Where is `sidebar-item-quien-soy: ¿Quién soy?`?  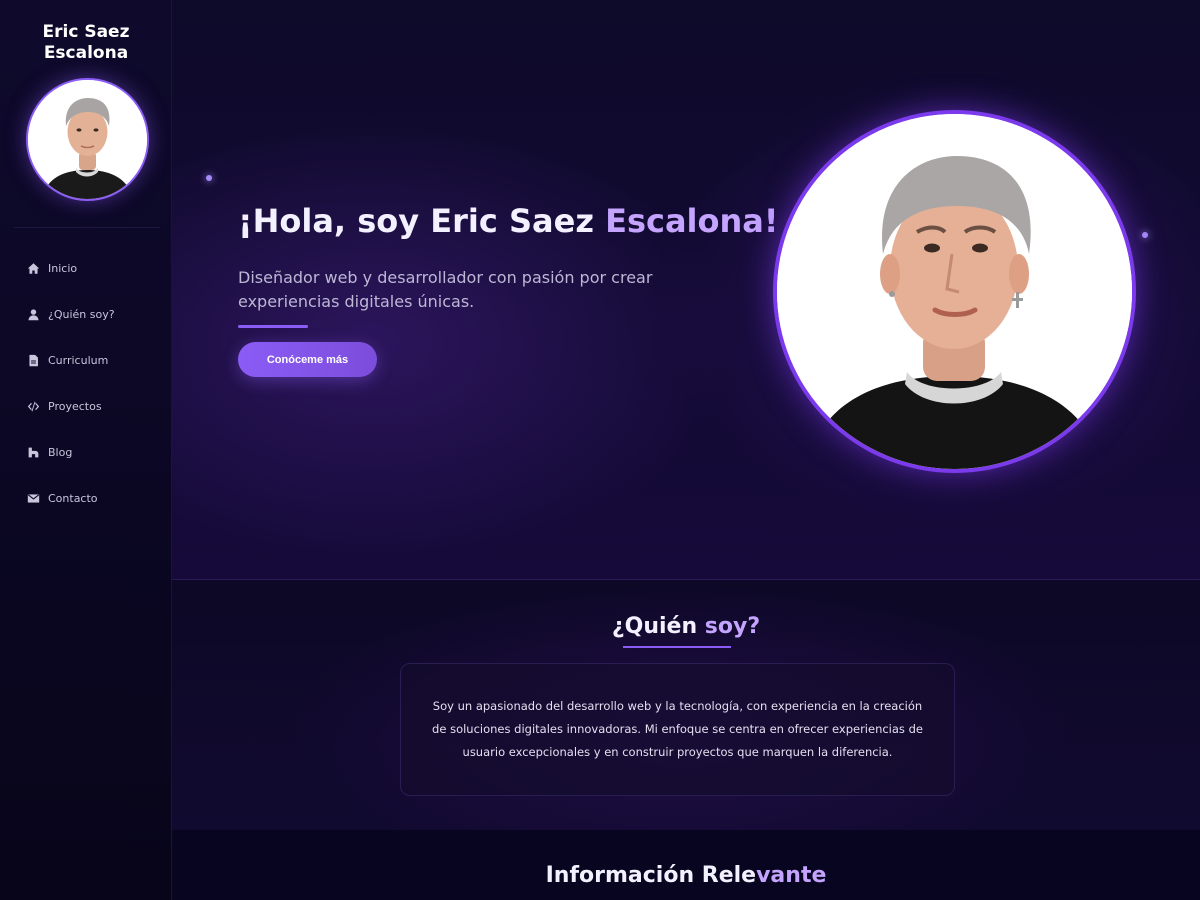
sidebar-item-quien-soy: ¿Quién soy? is located at coordinates (86, 314).